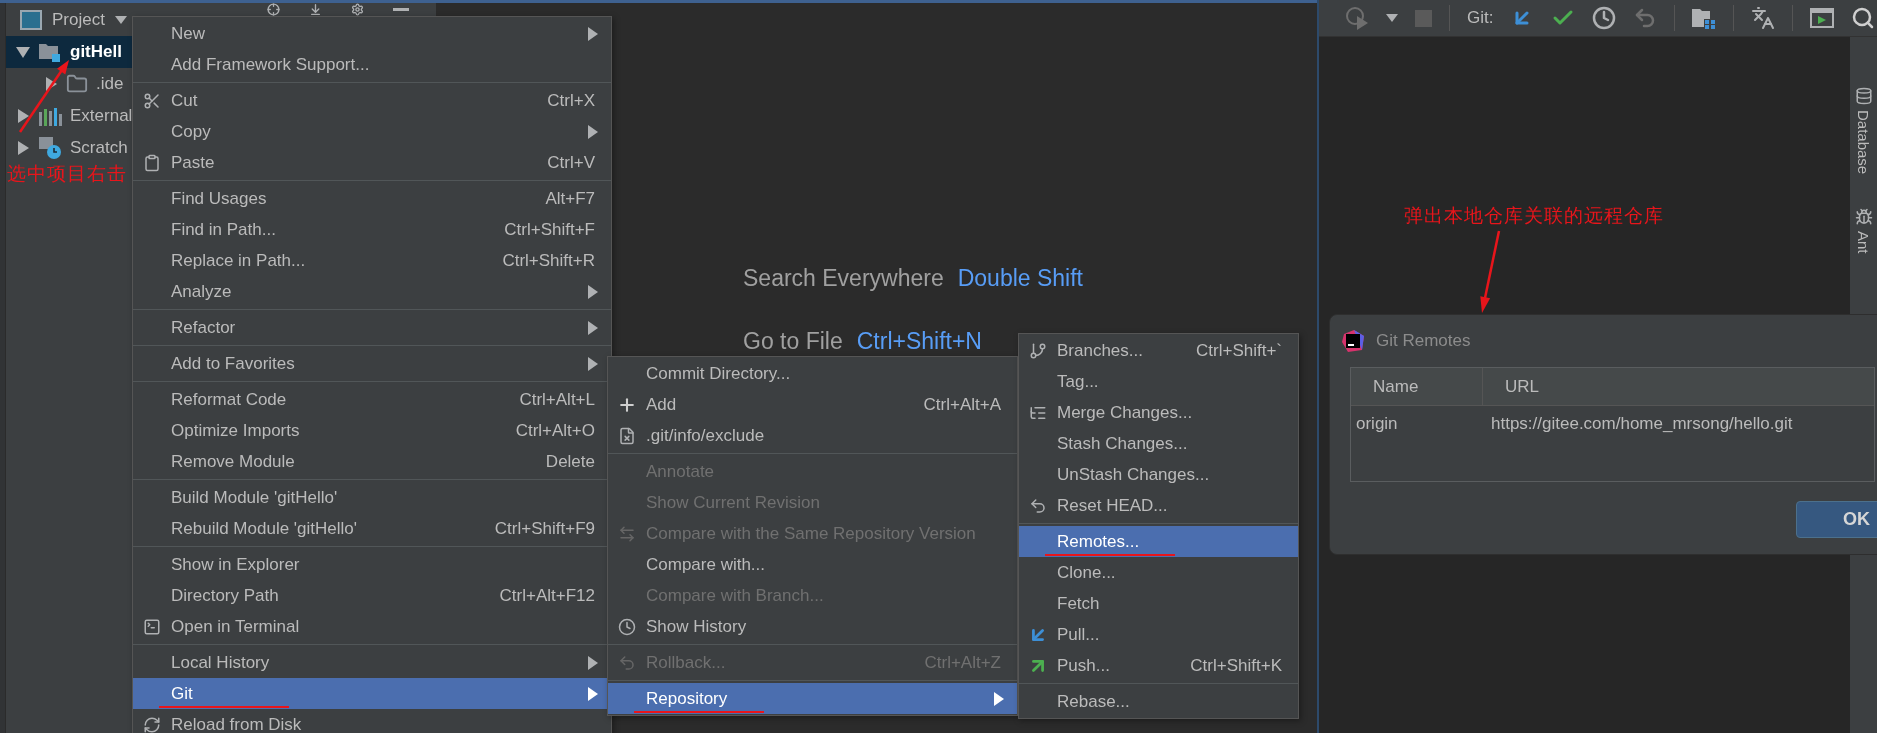  Describe the element at coordinates (571, 162) in the screenshot. I see `shortcut-label: Ctrl+V` at that location.